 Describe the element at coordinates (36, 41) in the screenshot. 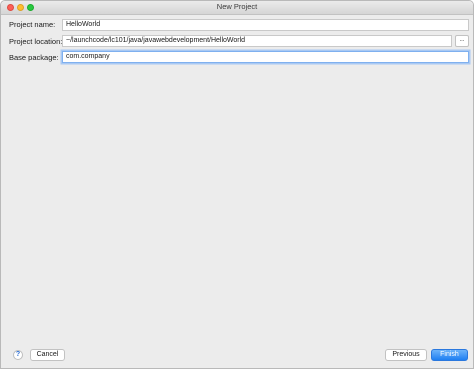

I see `project-location-label: Project location:` at that location.